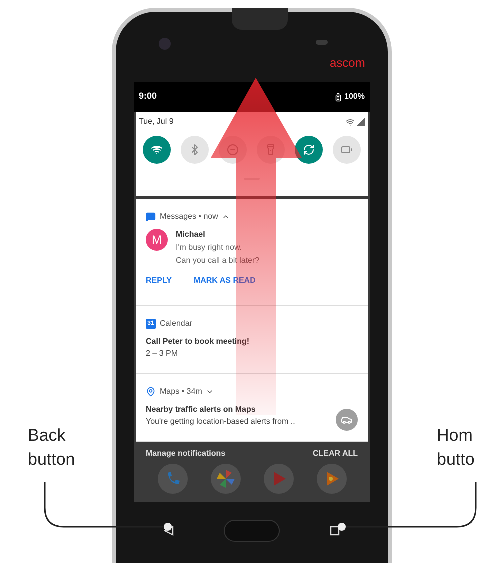  What do you see at coordinates (361, 122) in the screenshot?
I see `signal-icon` at bounding box center [361, 122].